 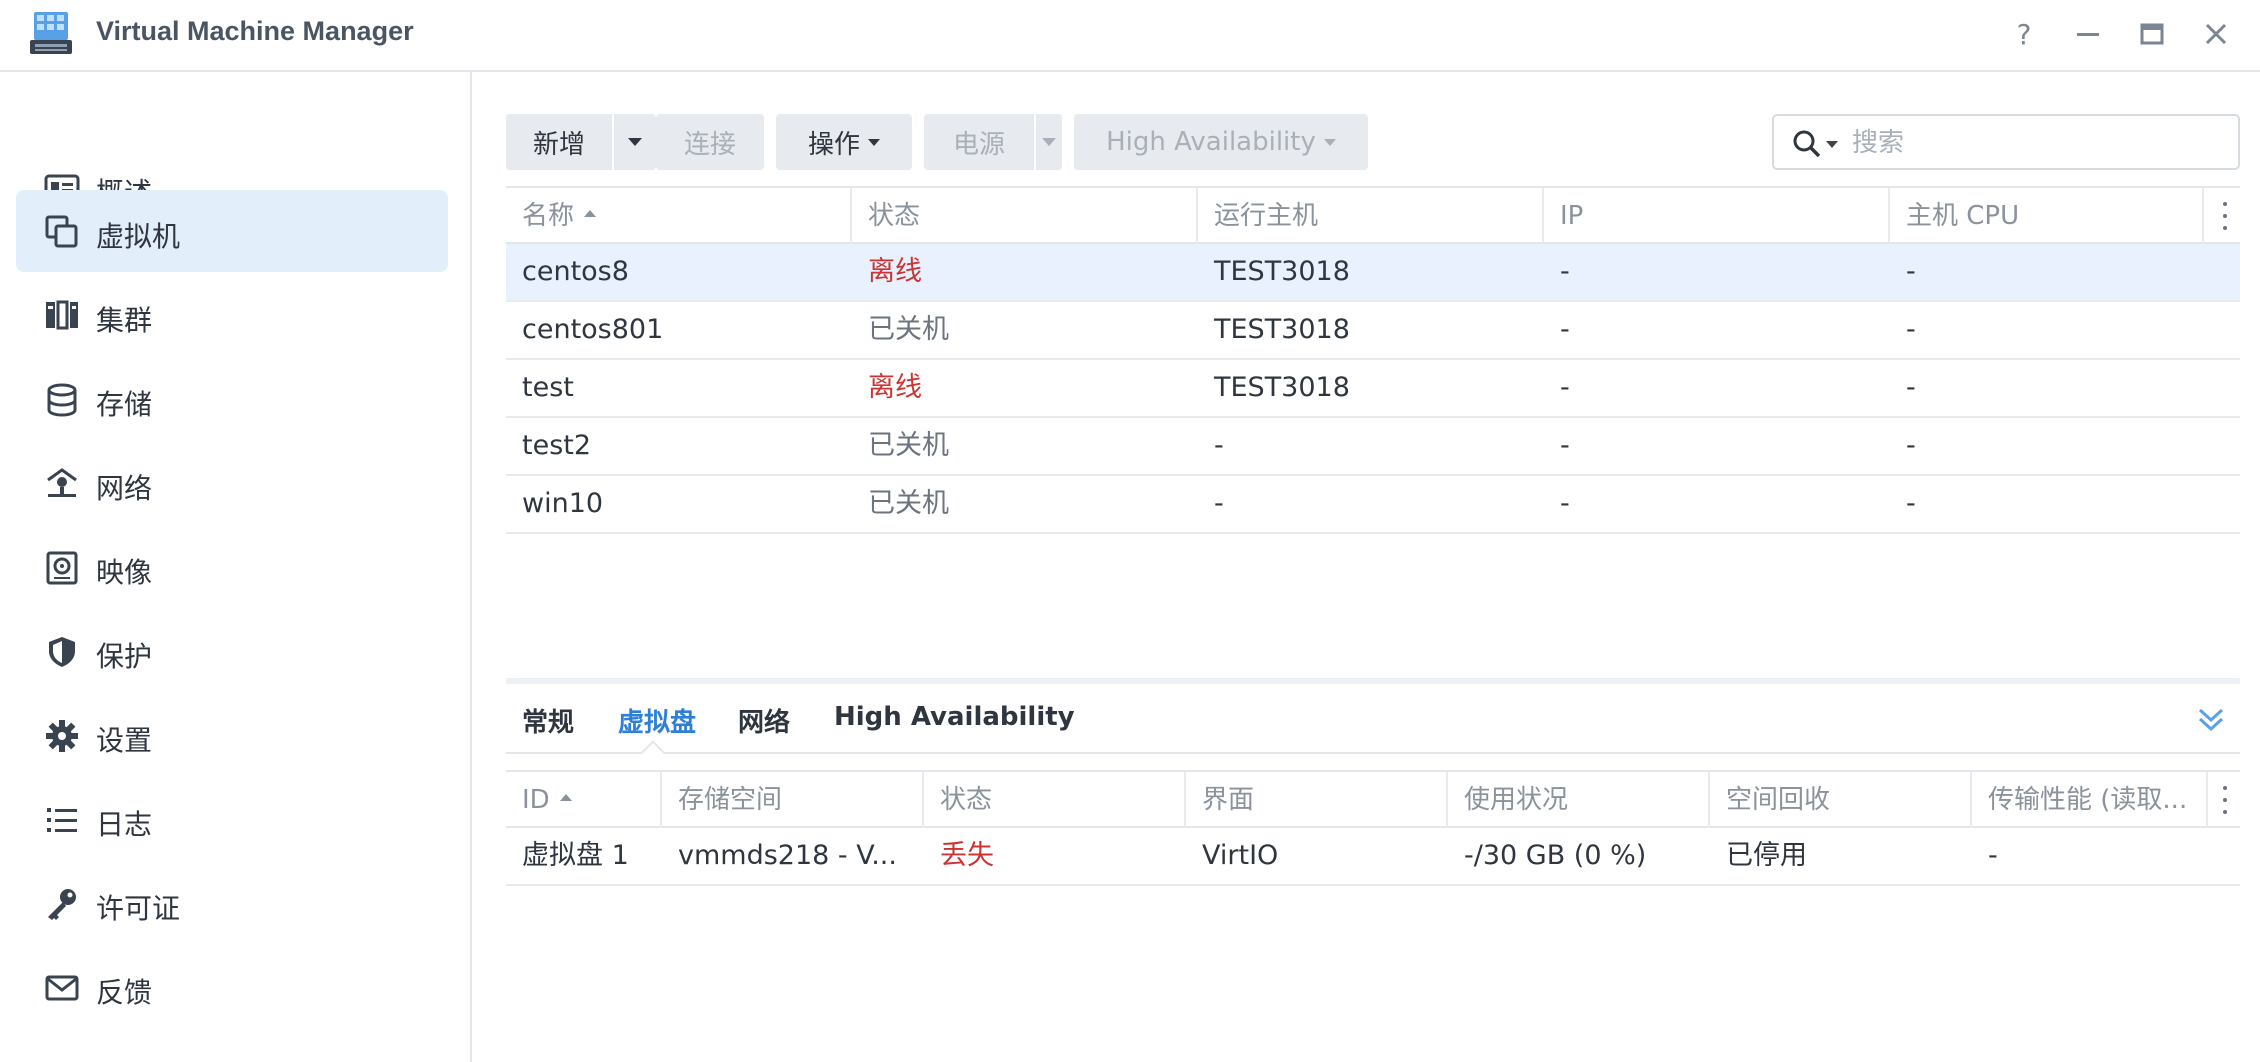 I want to click on sidebar-item-license: 许可证, so click(x=232, y=903).